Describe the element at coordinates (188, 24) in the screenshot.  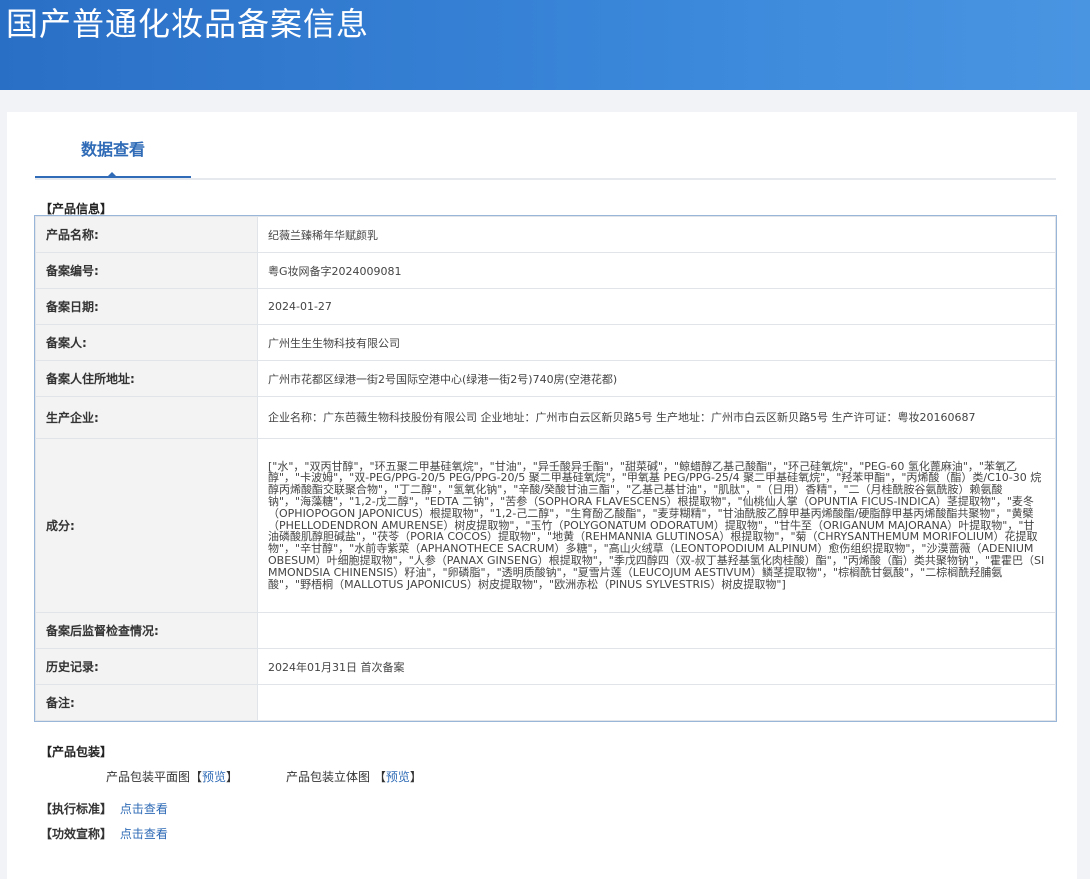
I see `page-title: 国产普通化妆品备案信息` at that location.